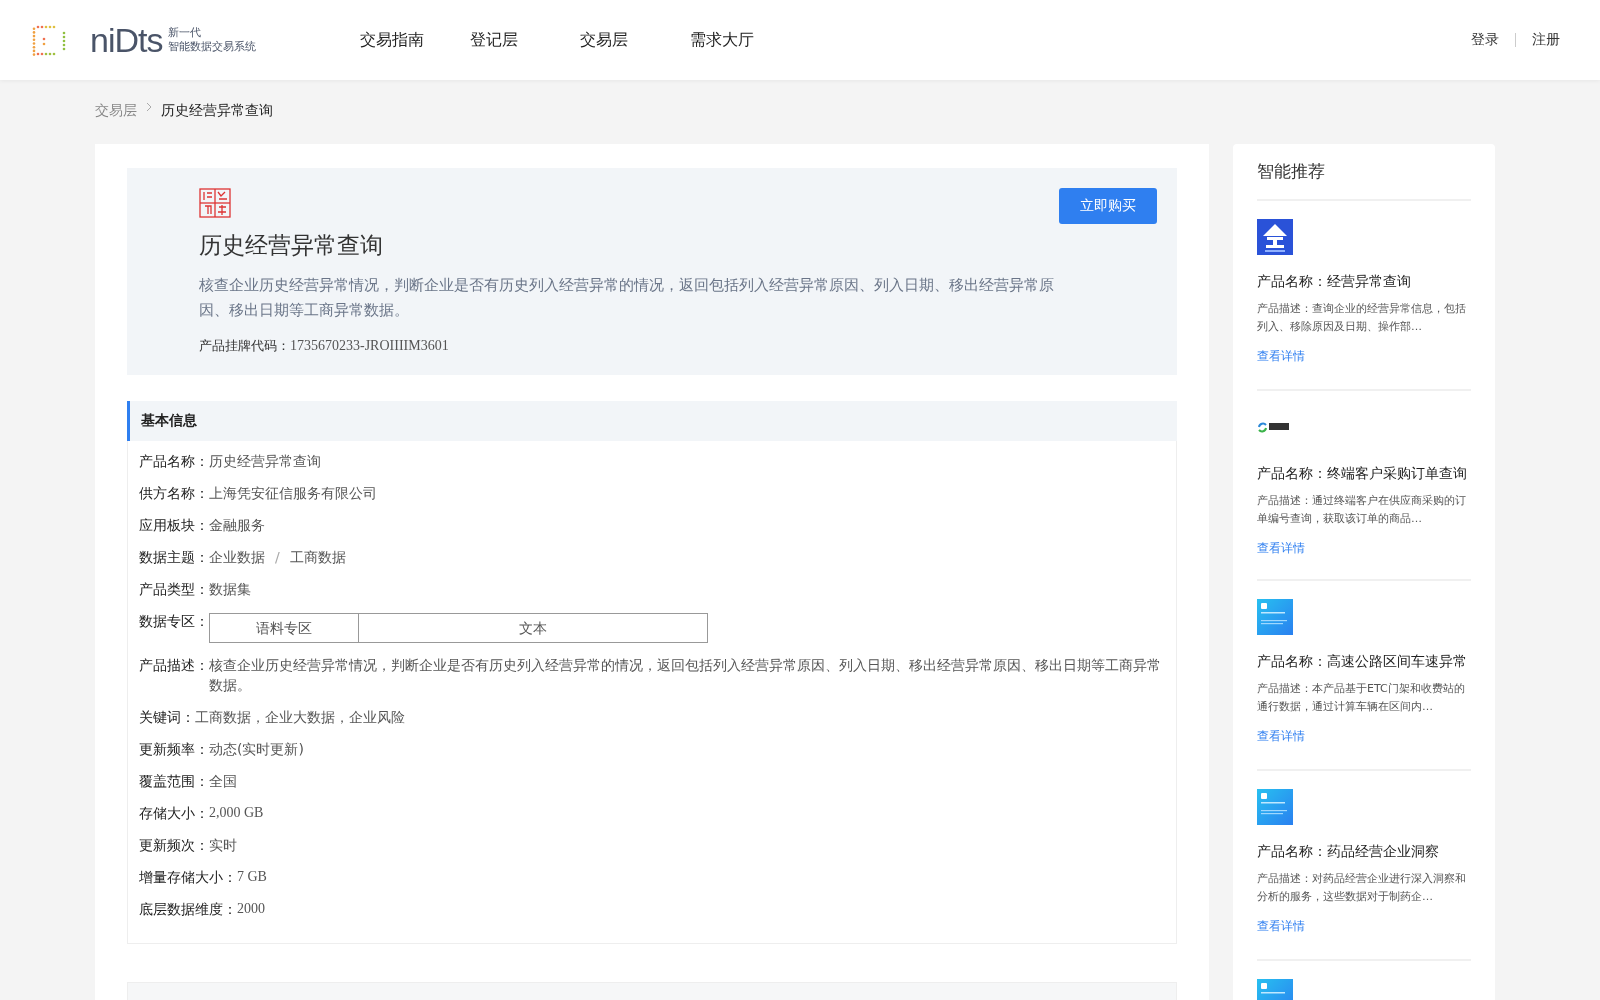 The width and height of the screenshot is (1600, 1000). What do you see at coordinates (1362, 474) in the screenshot?
I see `product-name: 产品名称：终端客户采购订单查询` at bounding box center [1362, 474].